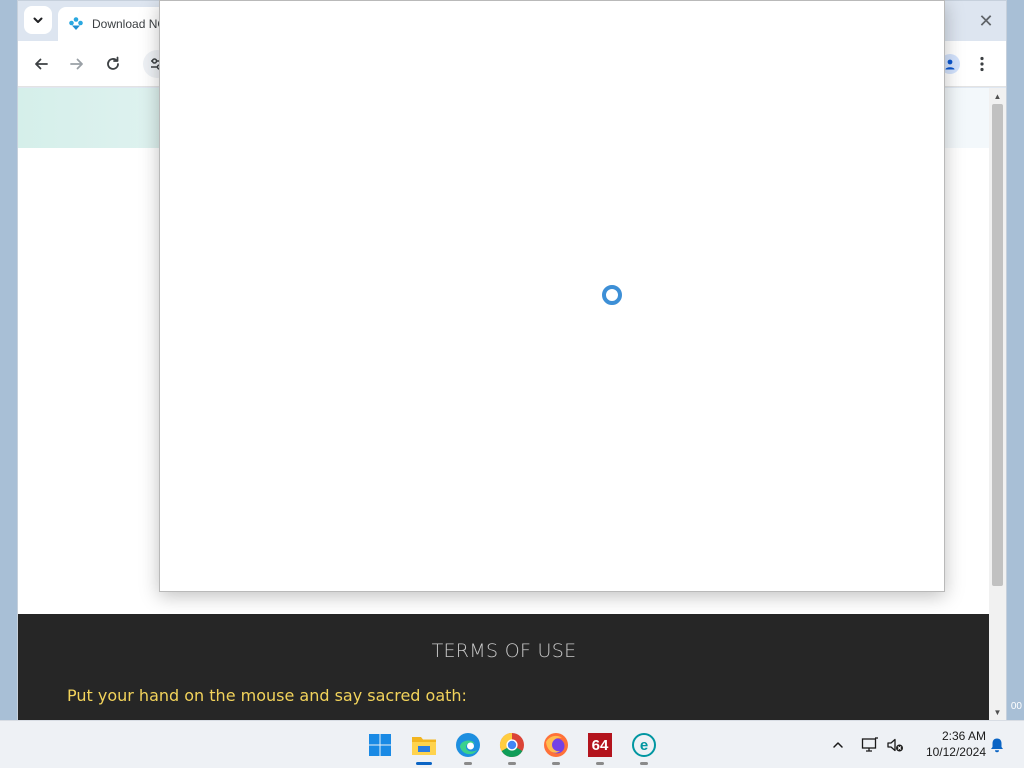 This screenshot has width=1024, height=768. I want to click on reload-icon, so click(113, 63).